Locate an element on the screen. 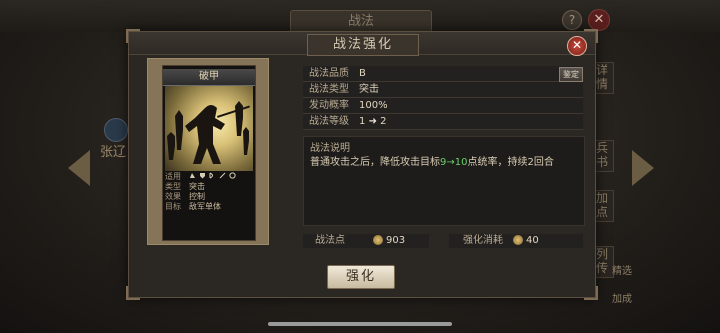  info-value: B is located at coordinates (362, 73).